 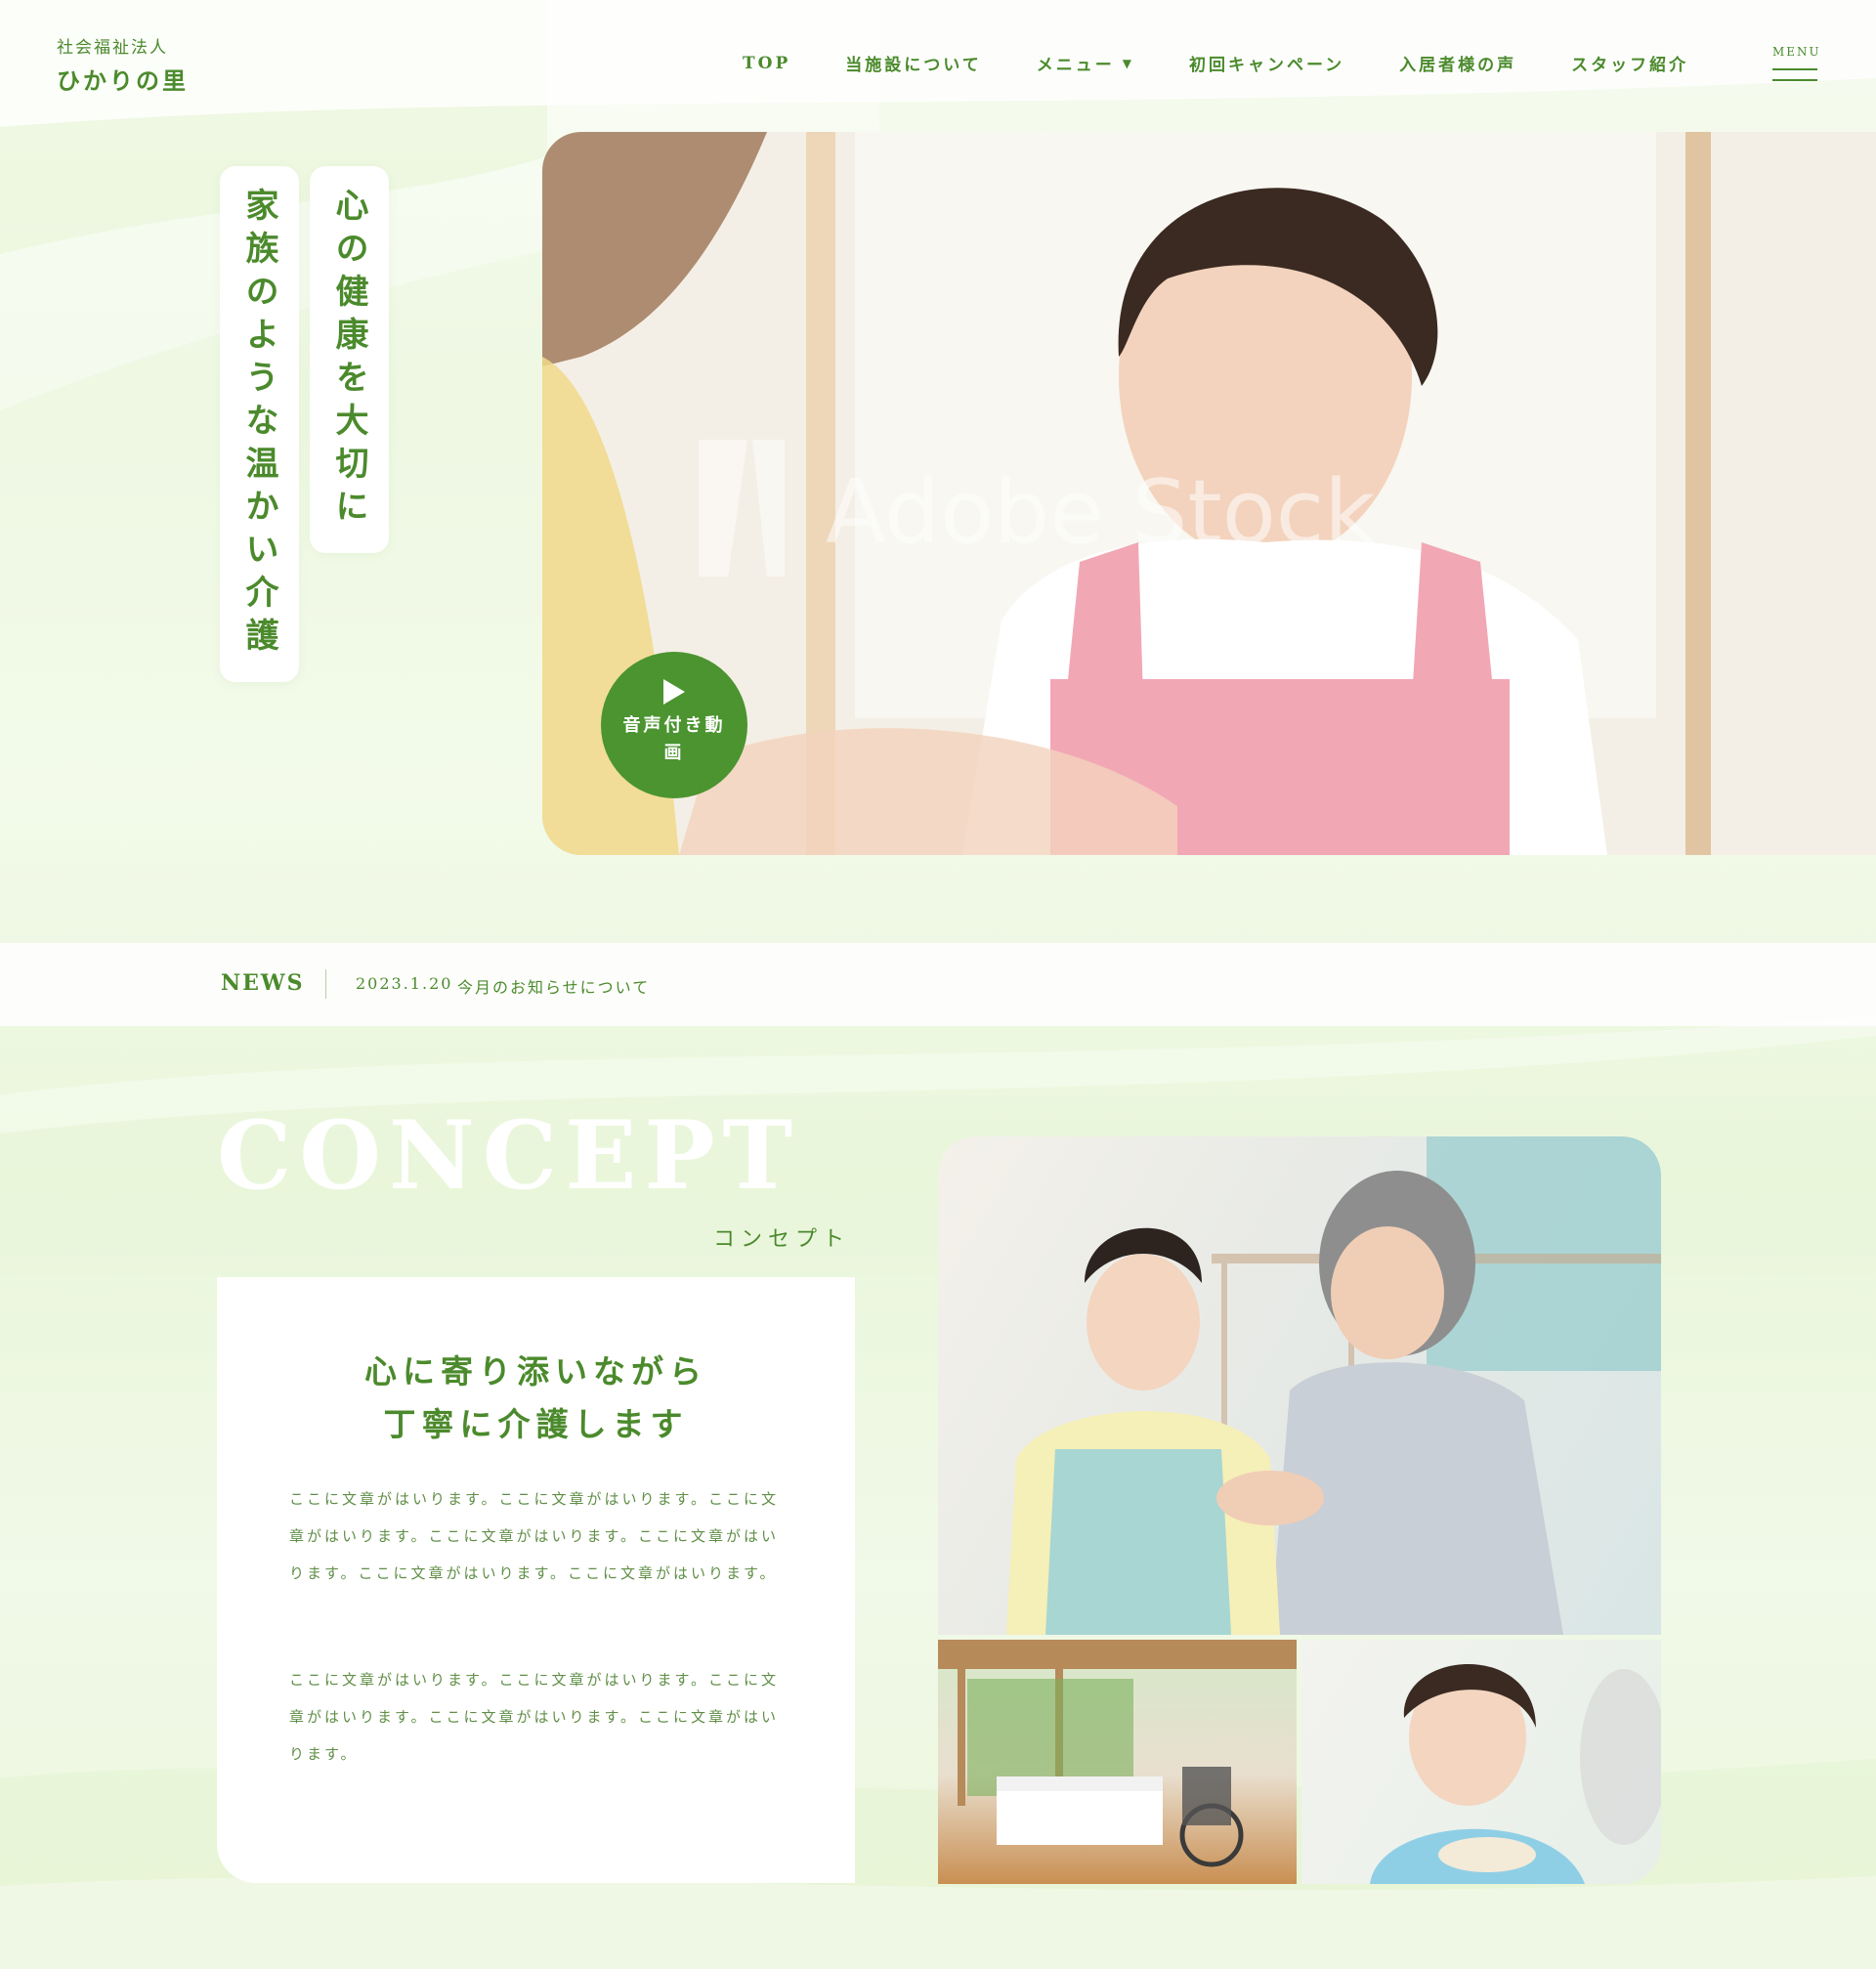 What do you see at coordinates (1100, 512) in the screenshot?
I see `watermark-text: Adobe Stock` at bounding box center [1100, 512].